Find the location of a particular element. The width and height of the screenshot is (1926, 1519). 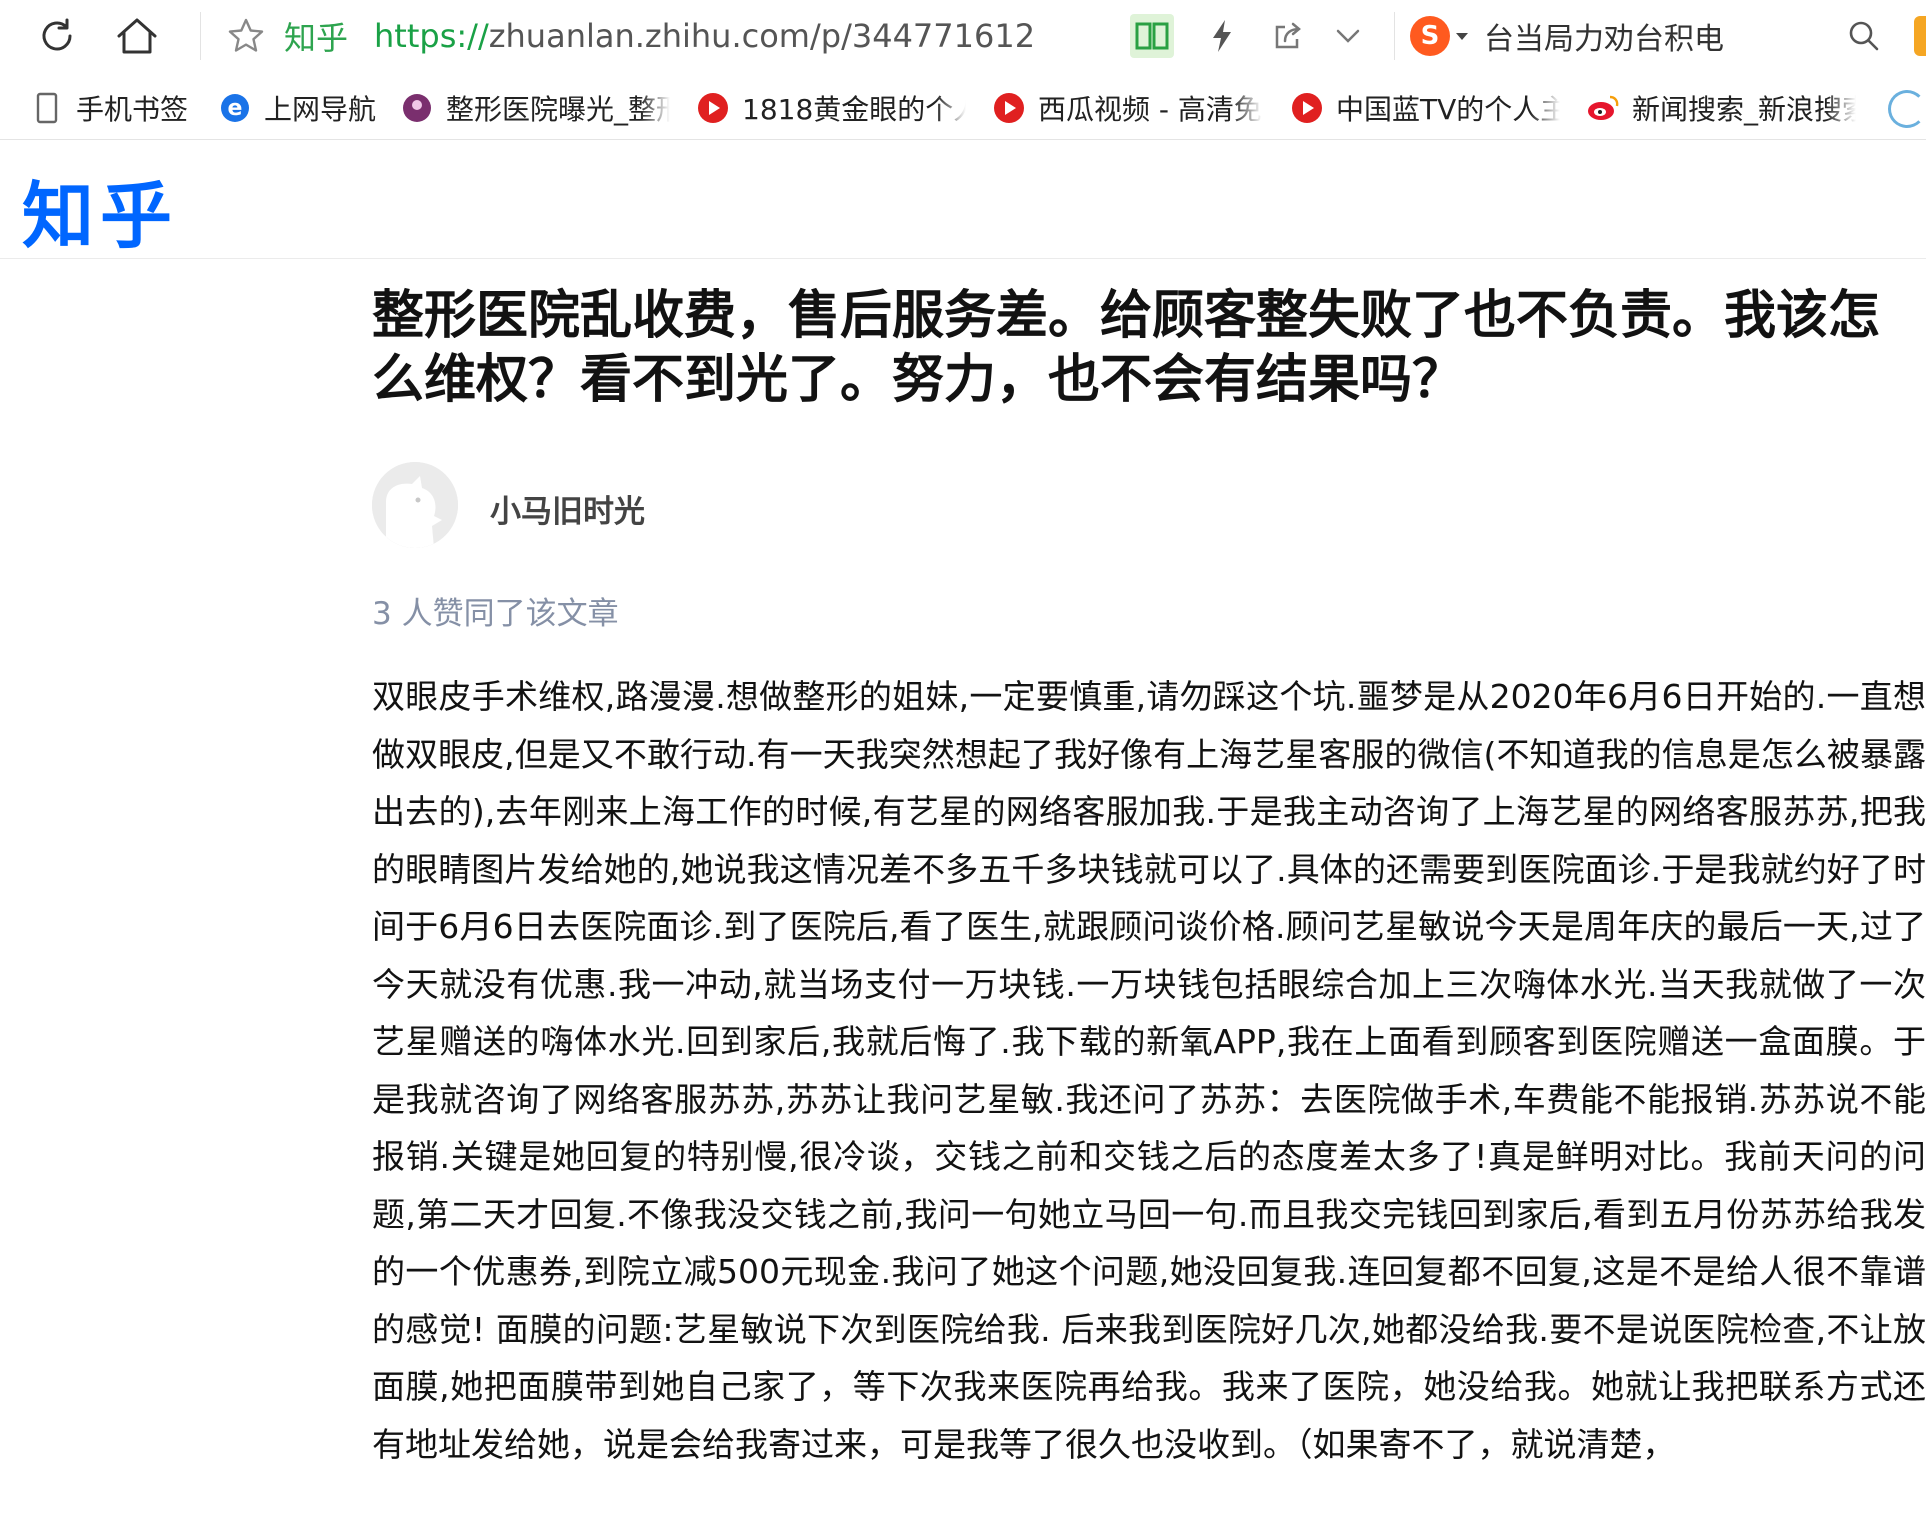

search-box: S 台当局力劝台积电 is located at coordinates (1567, 36).